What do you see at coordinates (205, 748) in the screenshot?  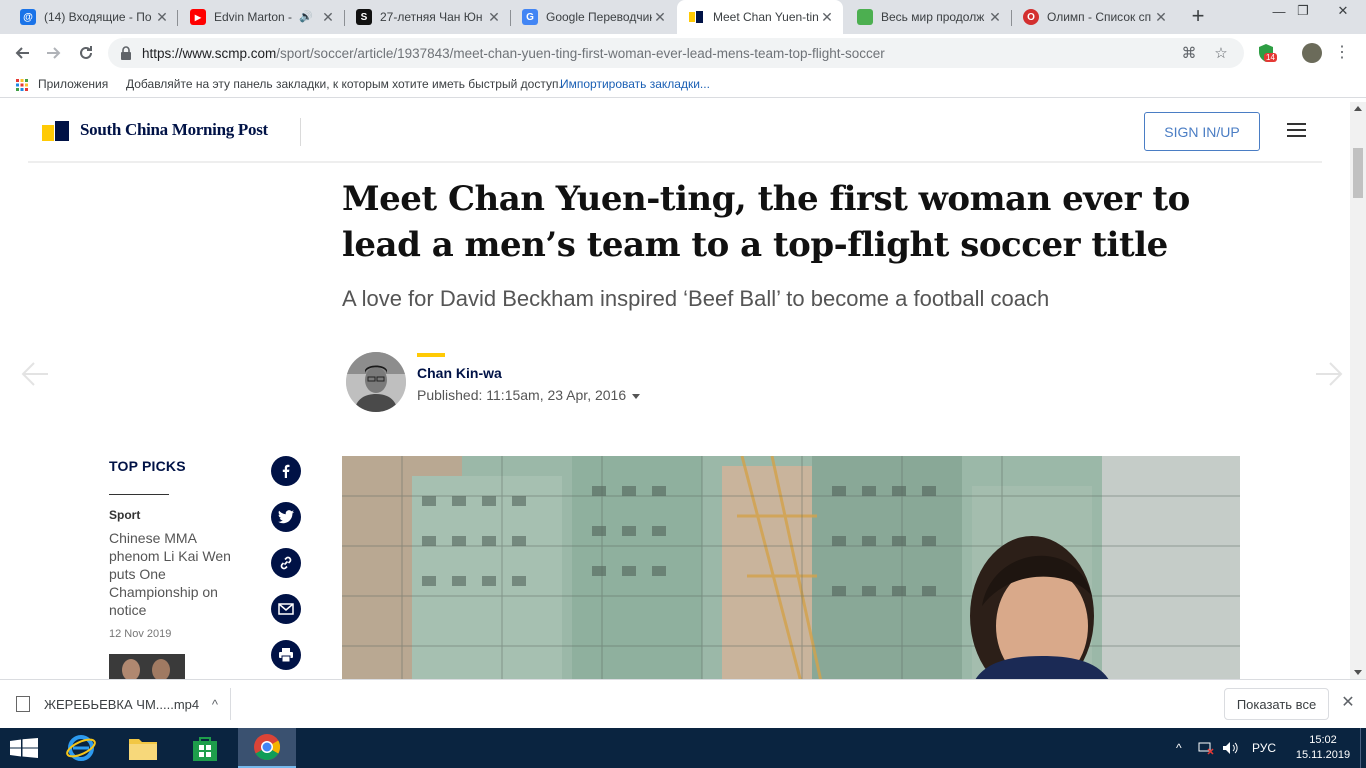 I see `windows-store-icon` at bounding box center [205, 748].